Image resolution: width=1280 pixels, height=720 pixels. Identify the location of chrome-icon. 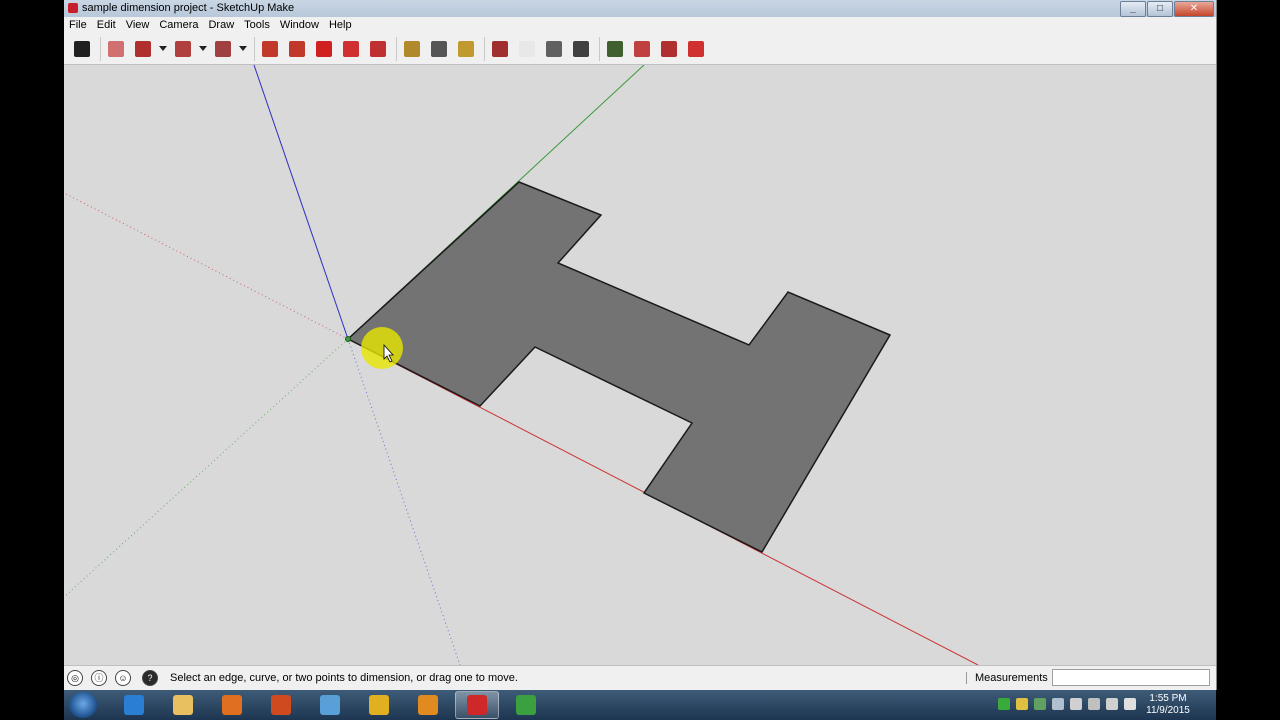
(379, 705).